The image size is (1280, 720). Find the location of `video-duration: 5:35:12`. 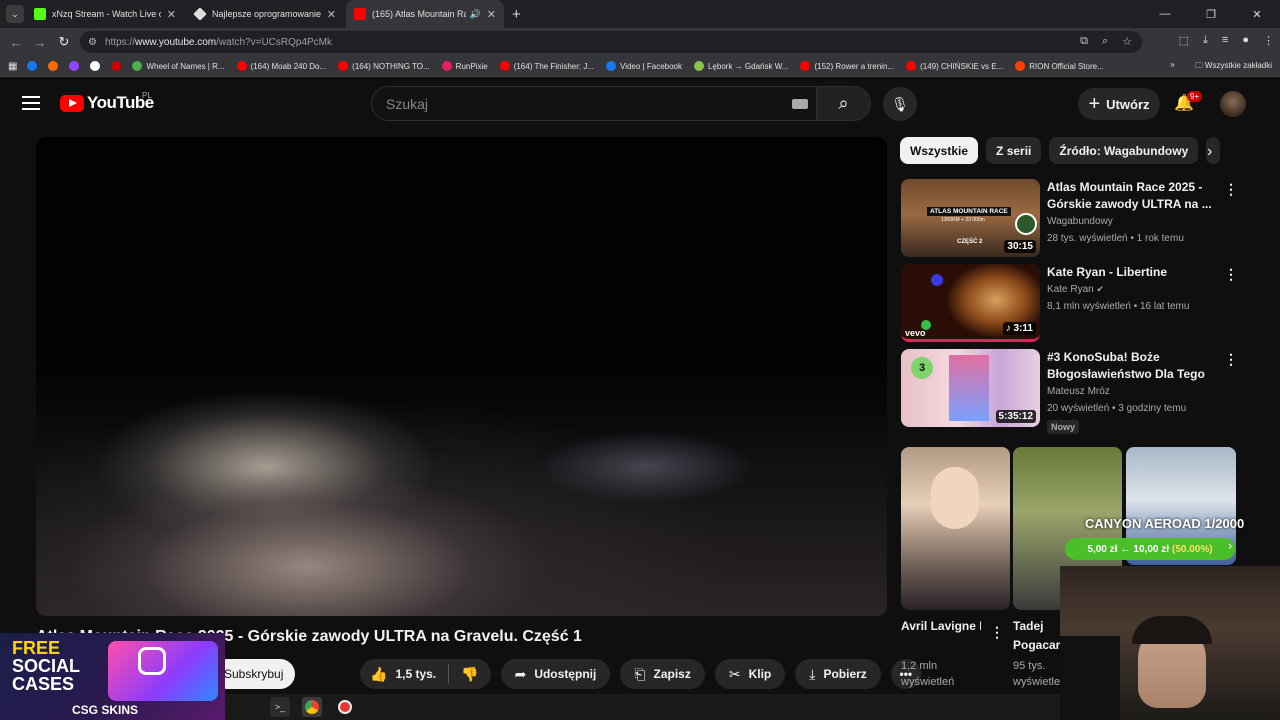

video-duration: 5:35:12 is located at coordinates (1015, 416).